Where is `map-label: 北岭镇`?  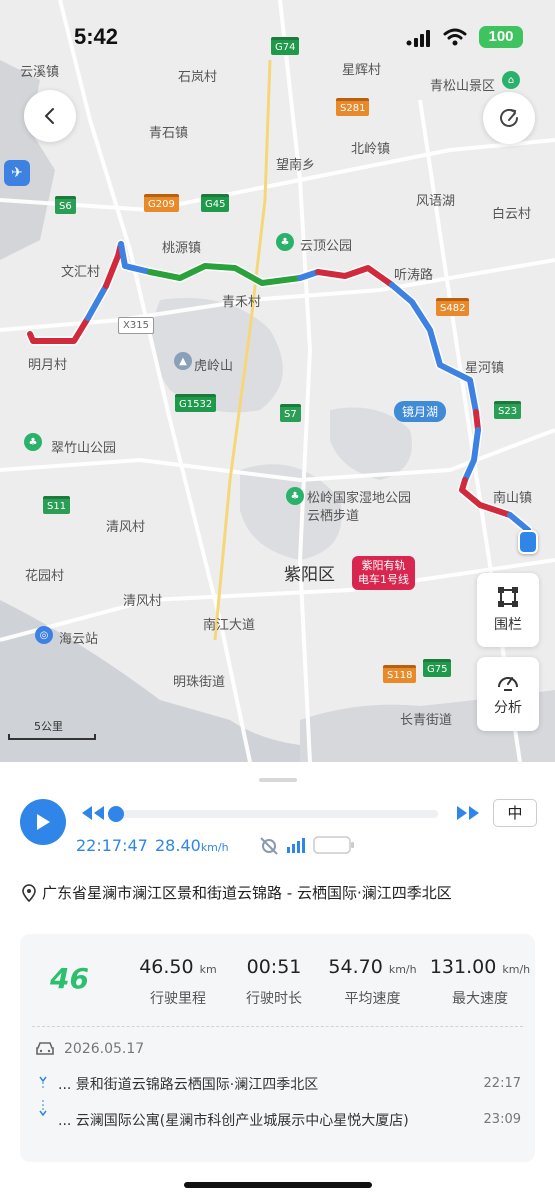
map-label: 北岭镇 is located at coordinates (371, 149).